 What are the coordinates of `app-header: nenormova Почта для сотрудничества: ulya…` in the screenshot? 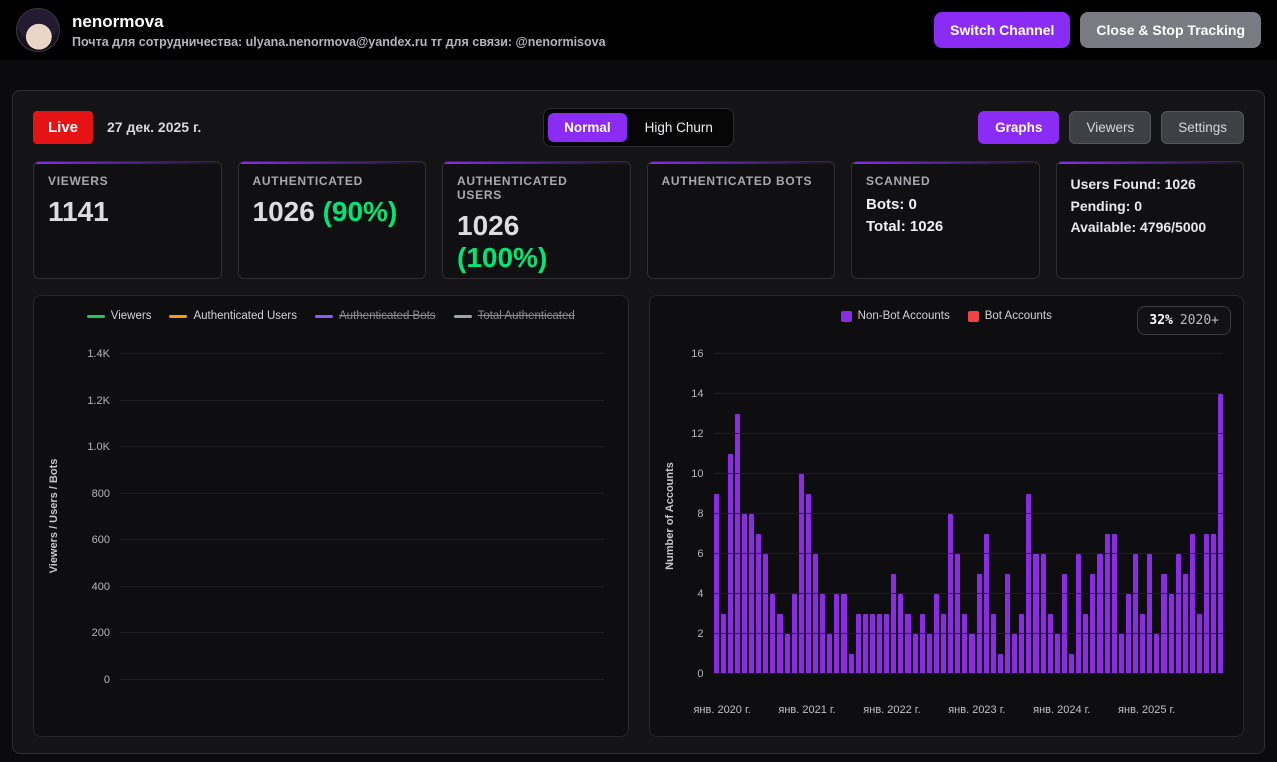 It's located at (638, 30).